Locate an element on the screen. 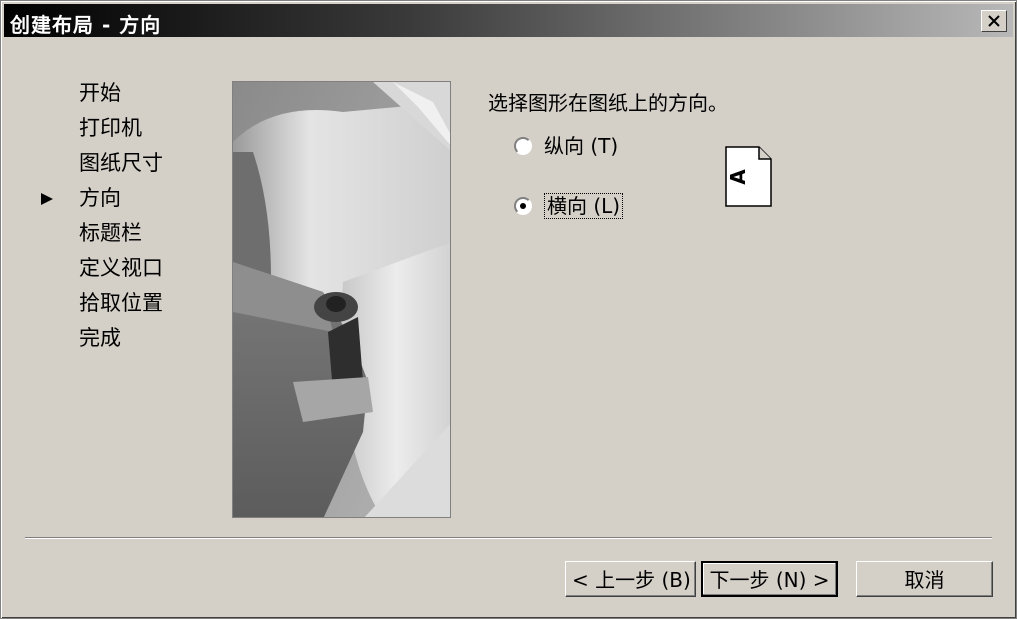  step-start: 开始 is located at coordinates (102, 96).